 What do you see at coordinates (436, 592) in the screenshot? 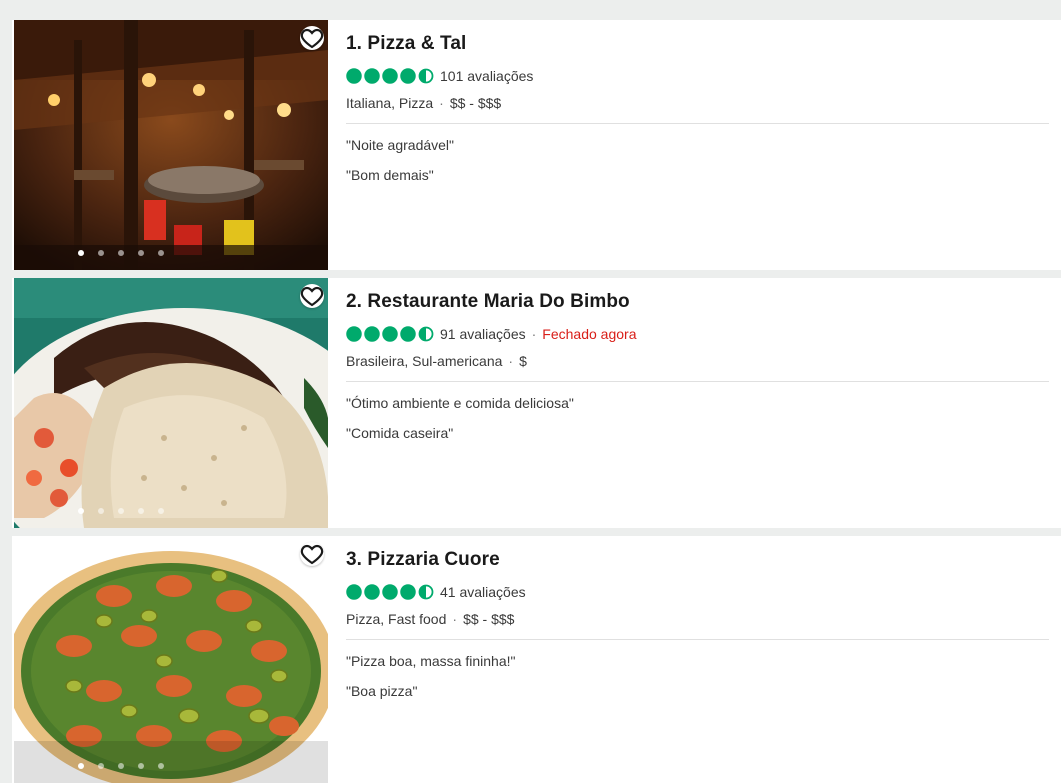
I see `rating-row: 41 avaliações` at bounding box center [436, 592].